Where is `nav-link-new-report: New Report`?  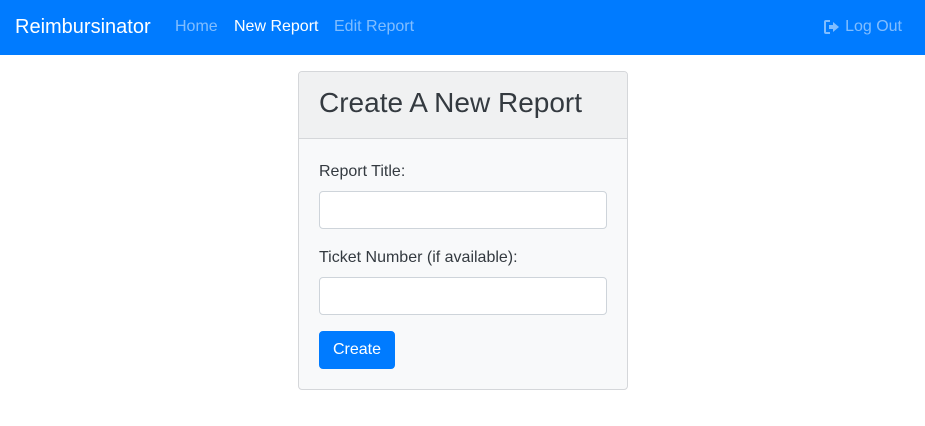
nav-link-new-report: New Report is located at coordinates (276, 27).